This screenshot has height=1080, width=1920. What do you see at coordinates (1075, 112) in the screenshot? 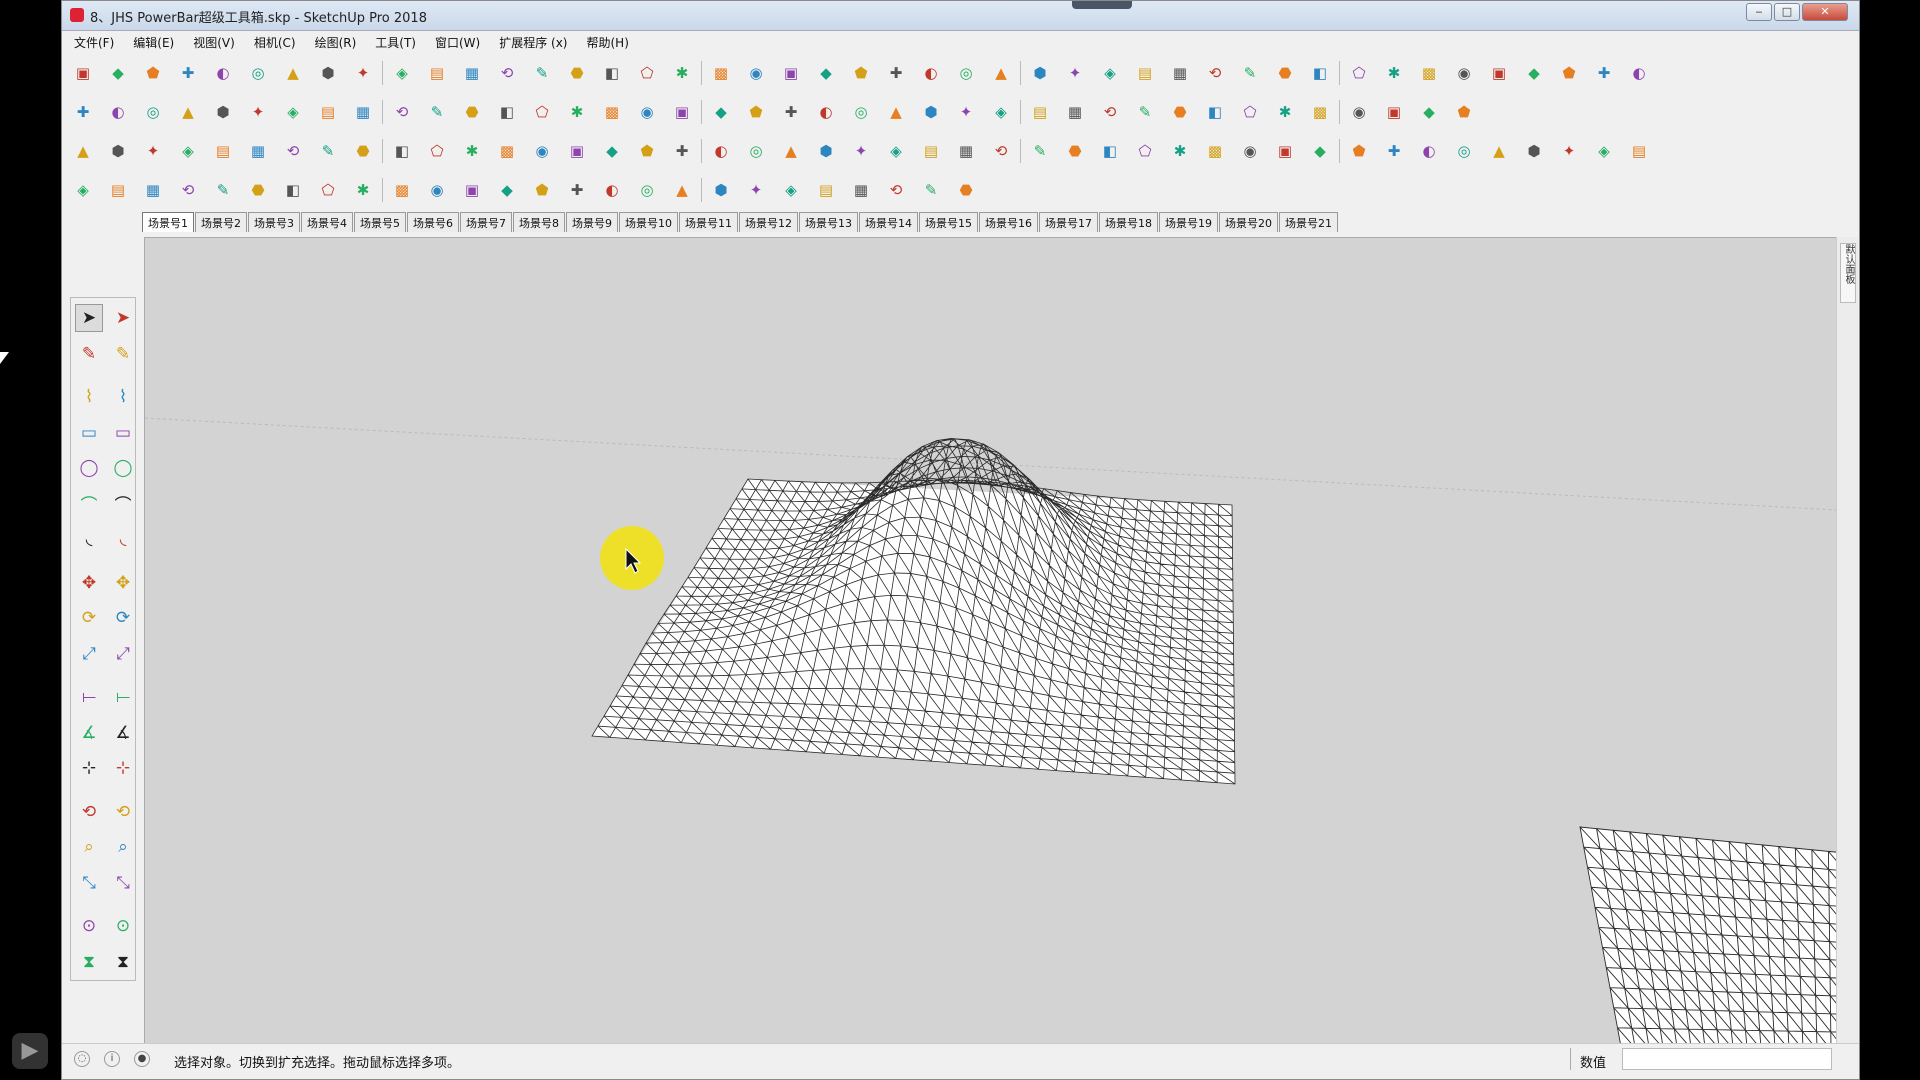
I see `eraser-red-icon: ▦` at bounding box center [1075, 112].